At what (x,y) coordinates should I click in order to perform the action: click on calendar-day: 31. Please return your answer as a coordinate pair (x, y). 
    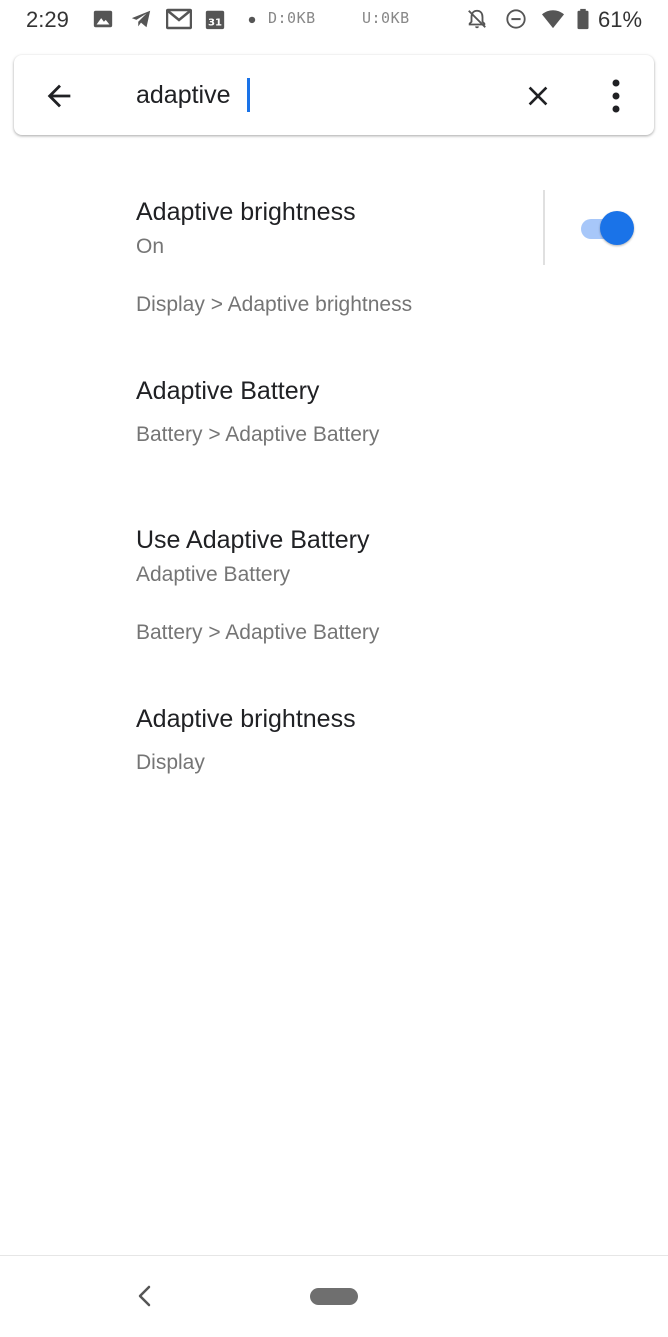
    Looking at the image, I should click on (215, 22).